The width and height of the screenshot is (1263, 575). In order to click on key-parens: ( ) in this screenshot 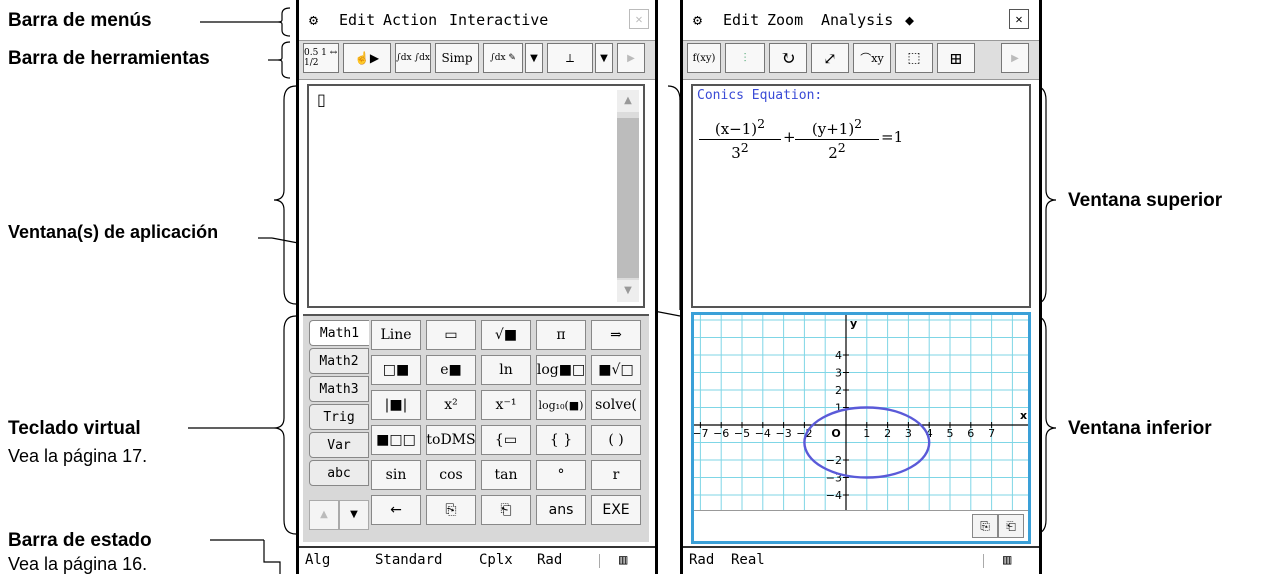, I will do `click(616, 440)`.